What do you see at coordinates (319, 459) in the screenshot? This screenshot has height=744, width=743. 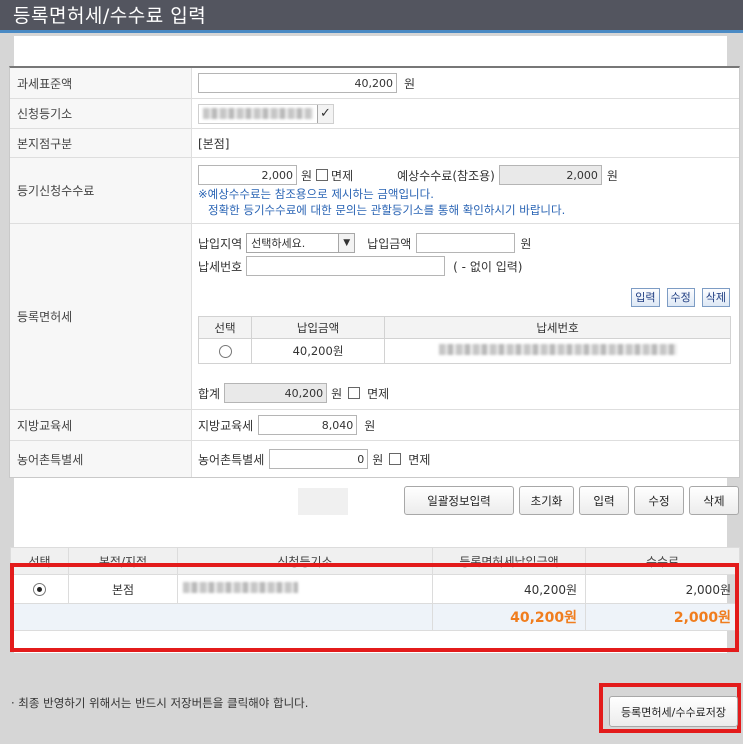 I see `rural-tax-input` at bounding box center [319, 459].